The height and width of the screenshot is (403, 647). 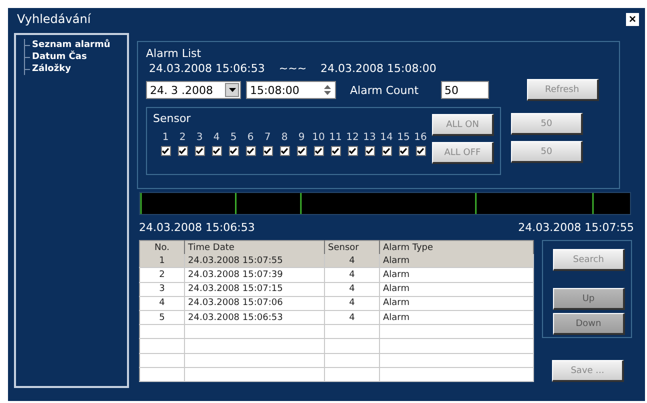 I want to click on table-cell: 2, so click(x=162, y=275).